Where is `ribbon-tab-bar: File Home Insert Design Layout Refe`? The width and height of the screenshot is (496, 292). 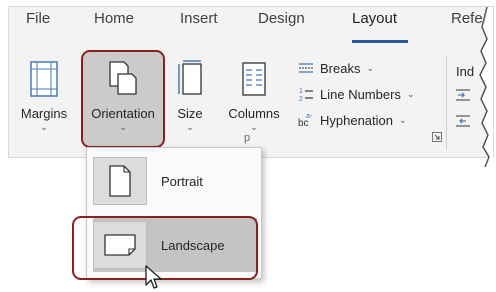
ribbon-tab-bar: File Home Insert Design Layout Refe is located at coordinates (248, 24).